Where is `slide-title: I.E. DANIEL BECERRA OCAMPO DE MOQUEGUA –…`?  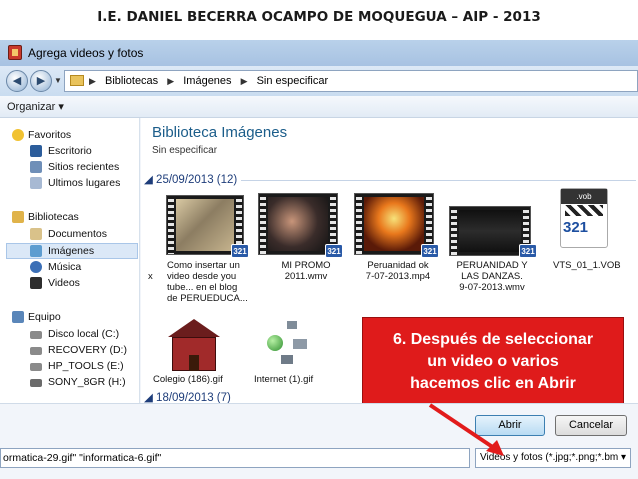 slide-title: I.E. DANIEL BECERRA OCAMPO DE MOQUEGUA –… is located at coordinates (319, 17).